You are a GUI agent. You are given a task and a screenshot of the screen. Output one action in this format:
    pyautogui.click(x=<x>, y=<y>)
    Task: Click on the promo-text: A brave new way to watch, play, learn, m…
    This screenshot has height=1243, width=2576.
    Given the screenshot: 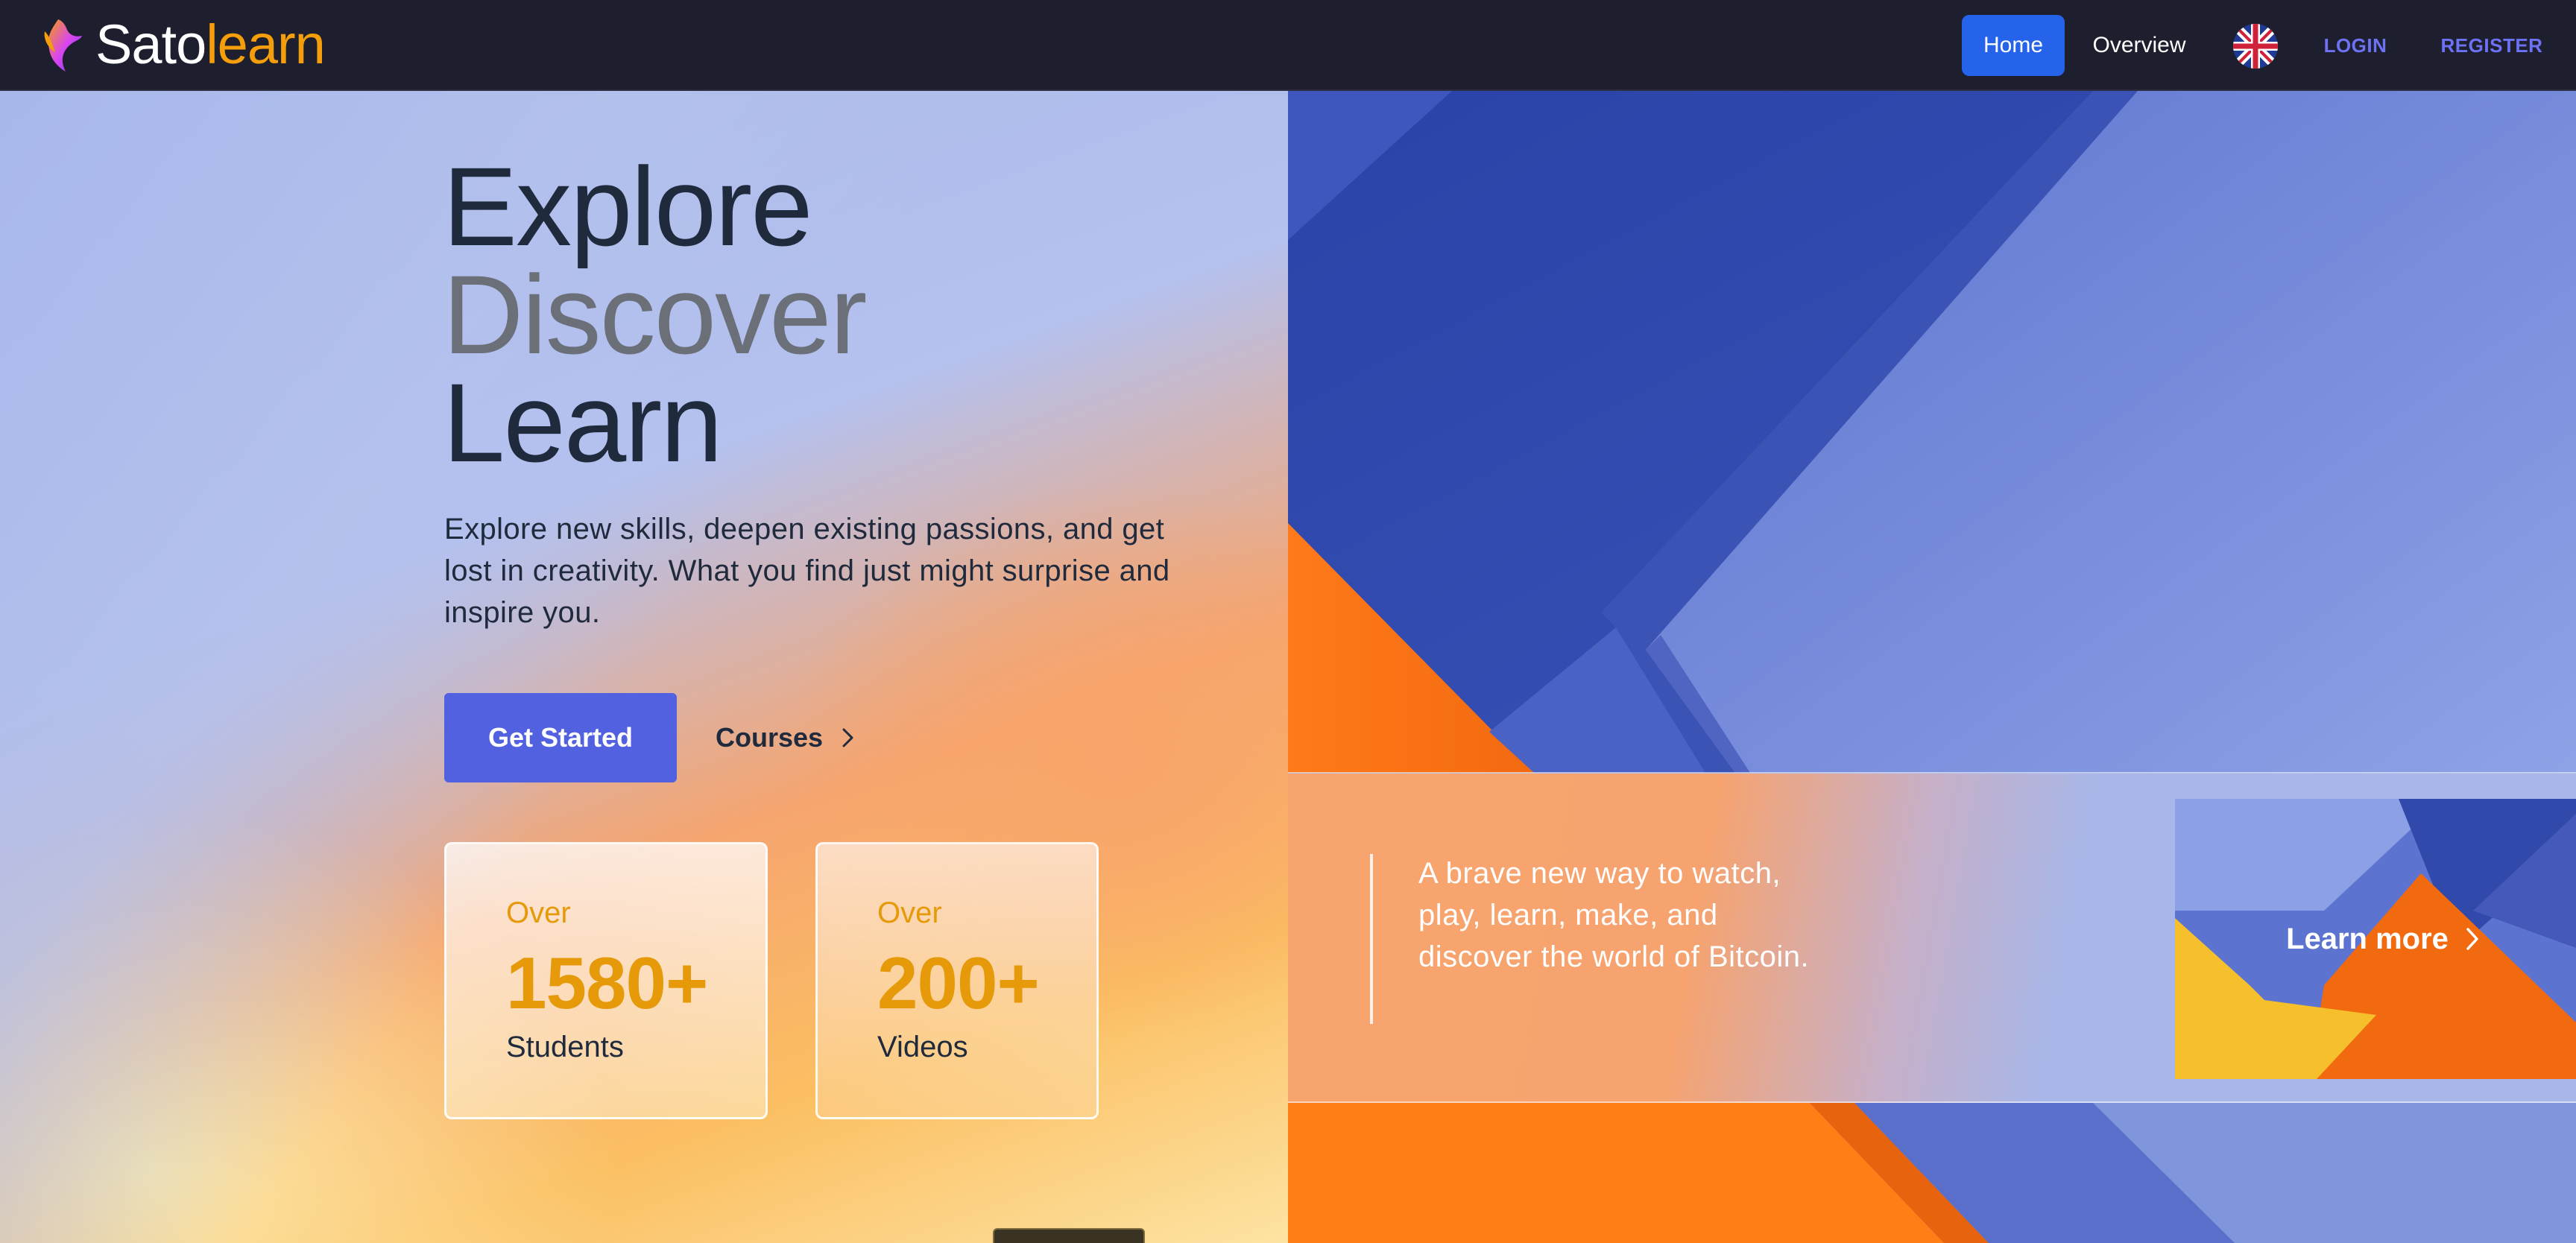 What is the action you would take?
    pyautogui.click(x=1614, y=915)
    